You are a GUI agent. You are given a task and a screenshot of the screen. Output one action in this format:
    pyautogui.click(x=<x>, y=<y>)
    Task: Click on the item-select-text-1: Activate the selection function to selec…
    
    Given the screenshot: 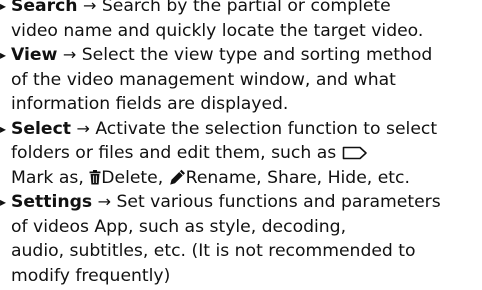 What is the action you would take?
    pyautogui.click(x=263, y=128)
    